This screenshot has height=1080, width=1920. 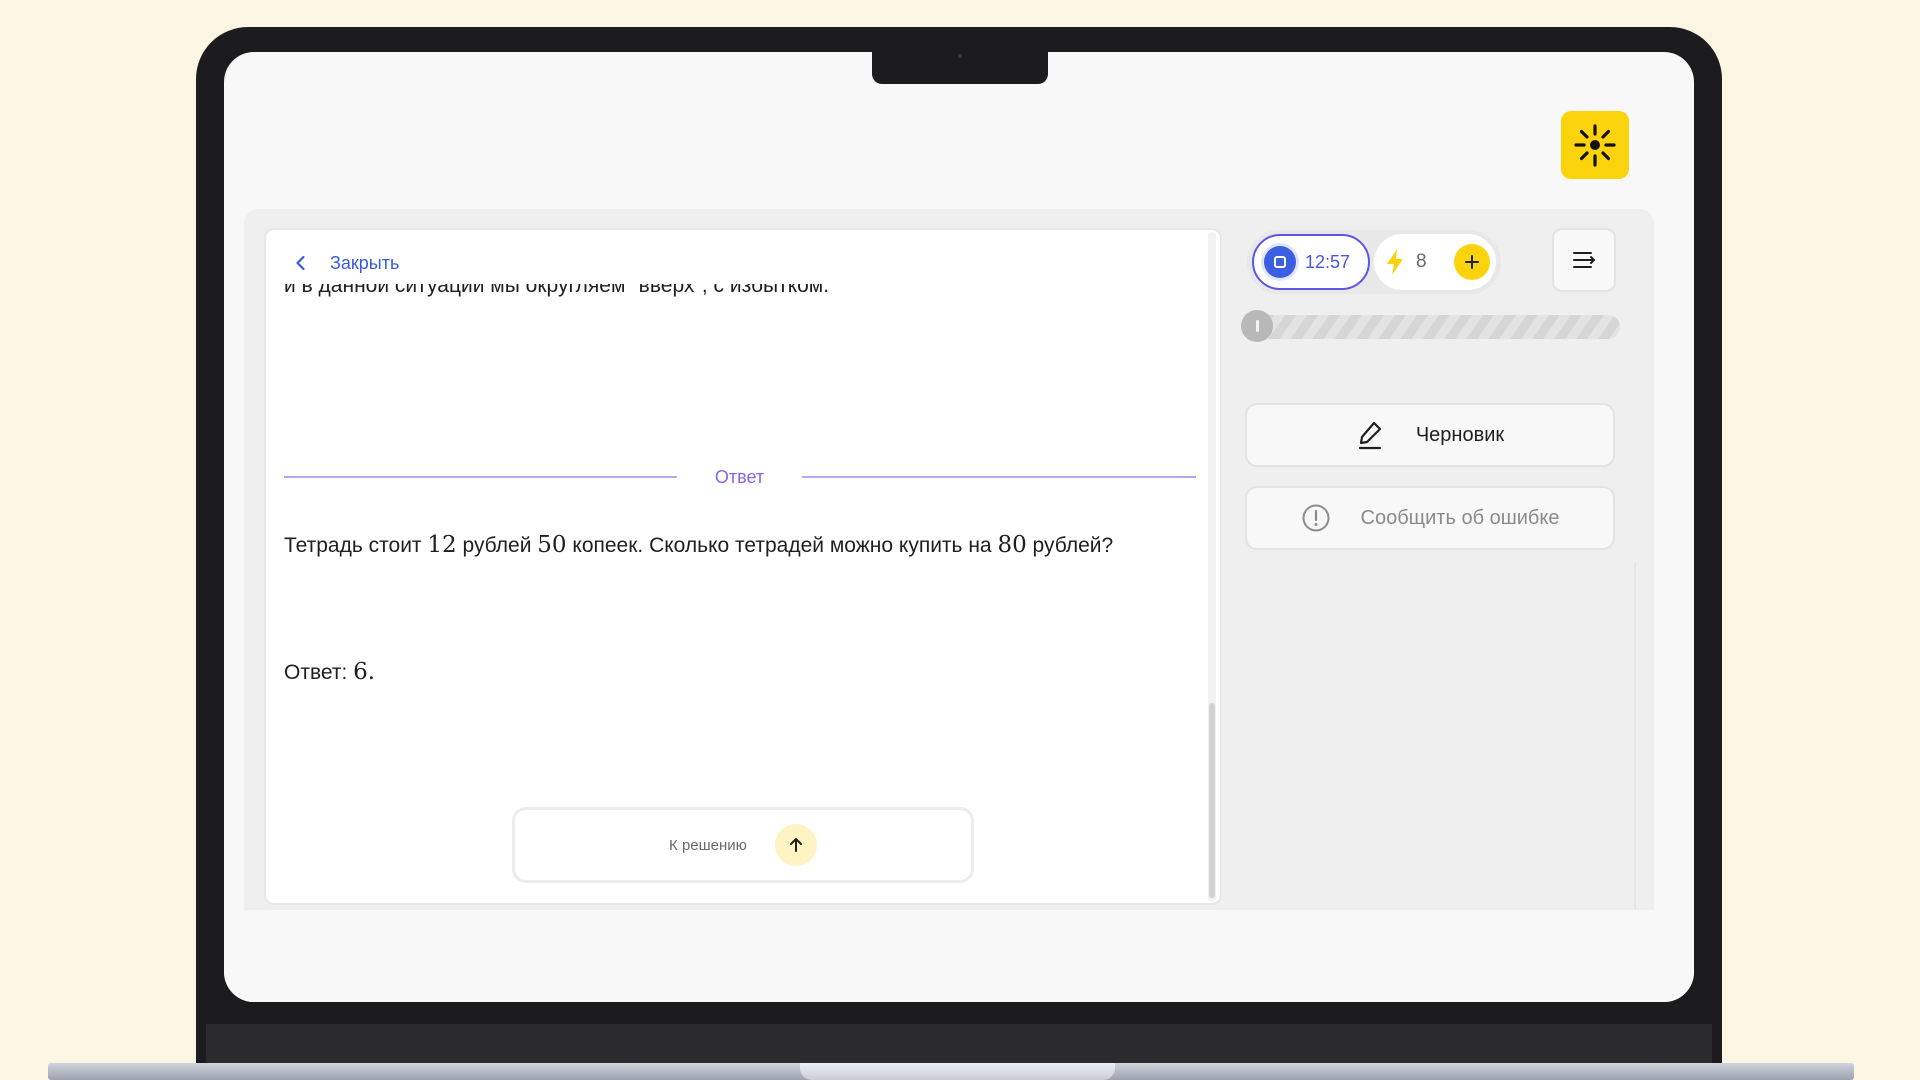 What do you see at coordinates (1212, 800) in the screenshot?
I see `scrollbar-thumb` at bounding box center [1212, 800].